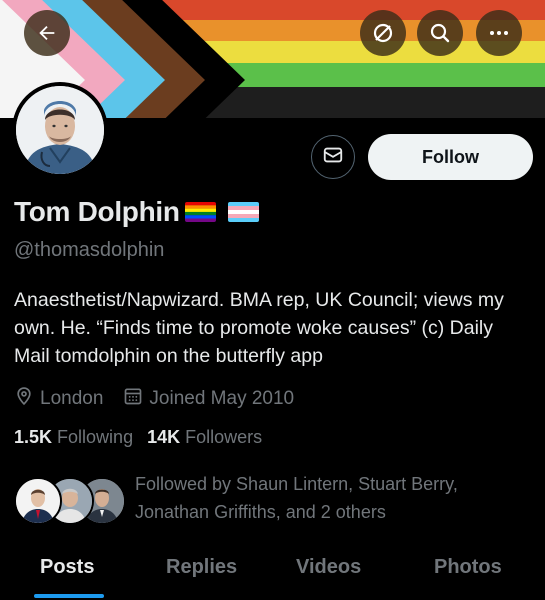  I want to click on tab-replies: Replies, so click(201, 567).